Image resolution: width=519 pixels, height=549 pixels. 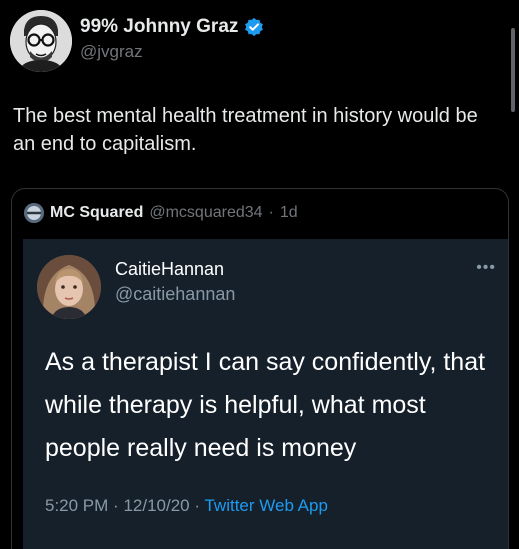 I want to click on quote-header: MC Squared @mcsquared34 · 1d, so click(x=161, y=213).